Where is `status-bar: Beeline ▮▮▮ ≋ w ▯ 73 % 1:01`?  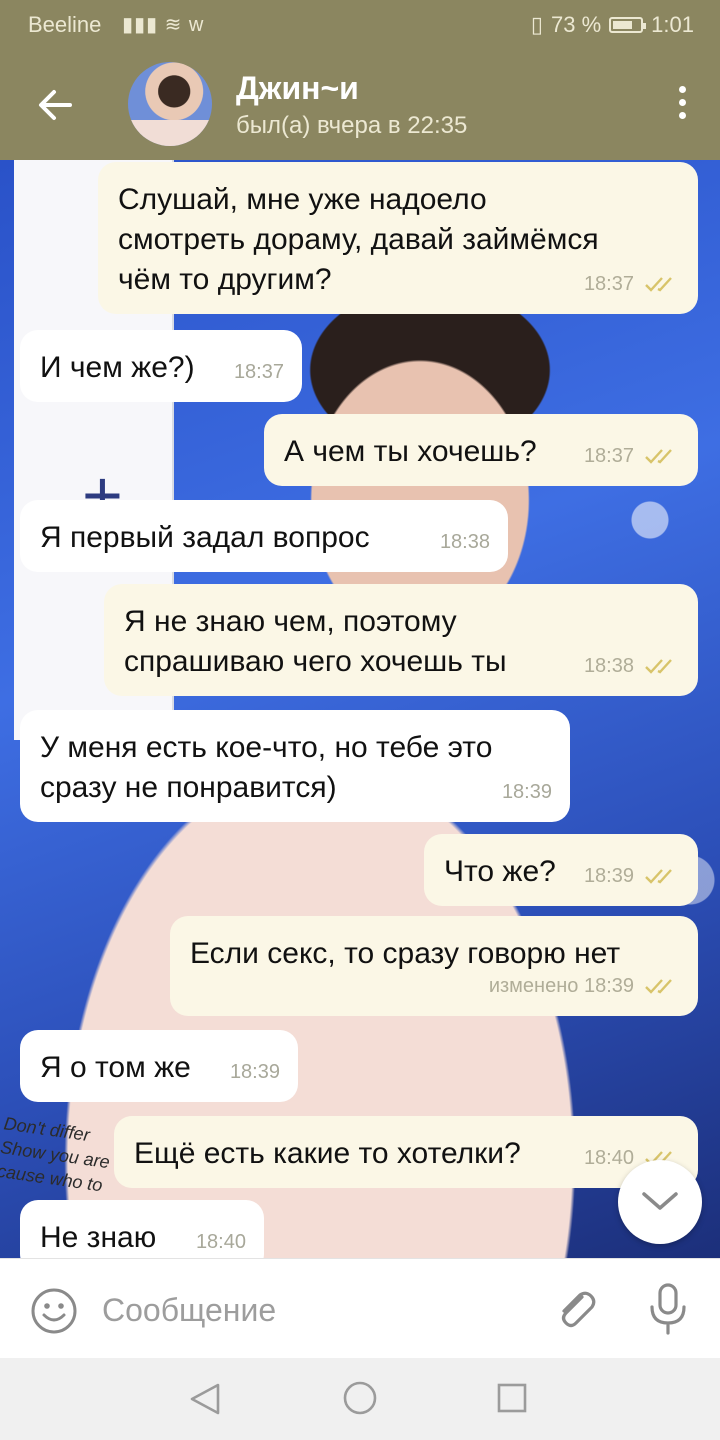
status-bar: Beeline ▮▮▮ ≋ w ▯ 73 % 1:01 is located at coordinates (360, 24).